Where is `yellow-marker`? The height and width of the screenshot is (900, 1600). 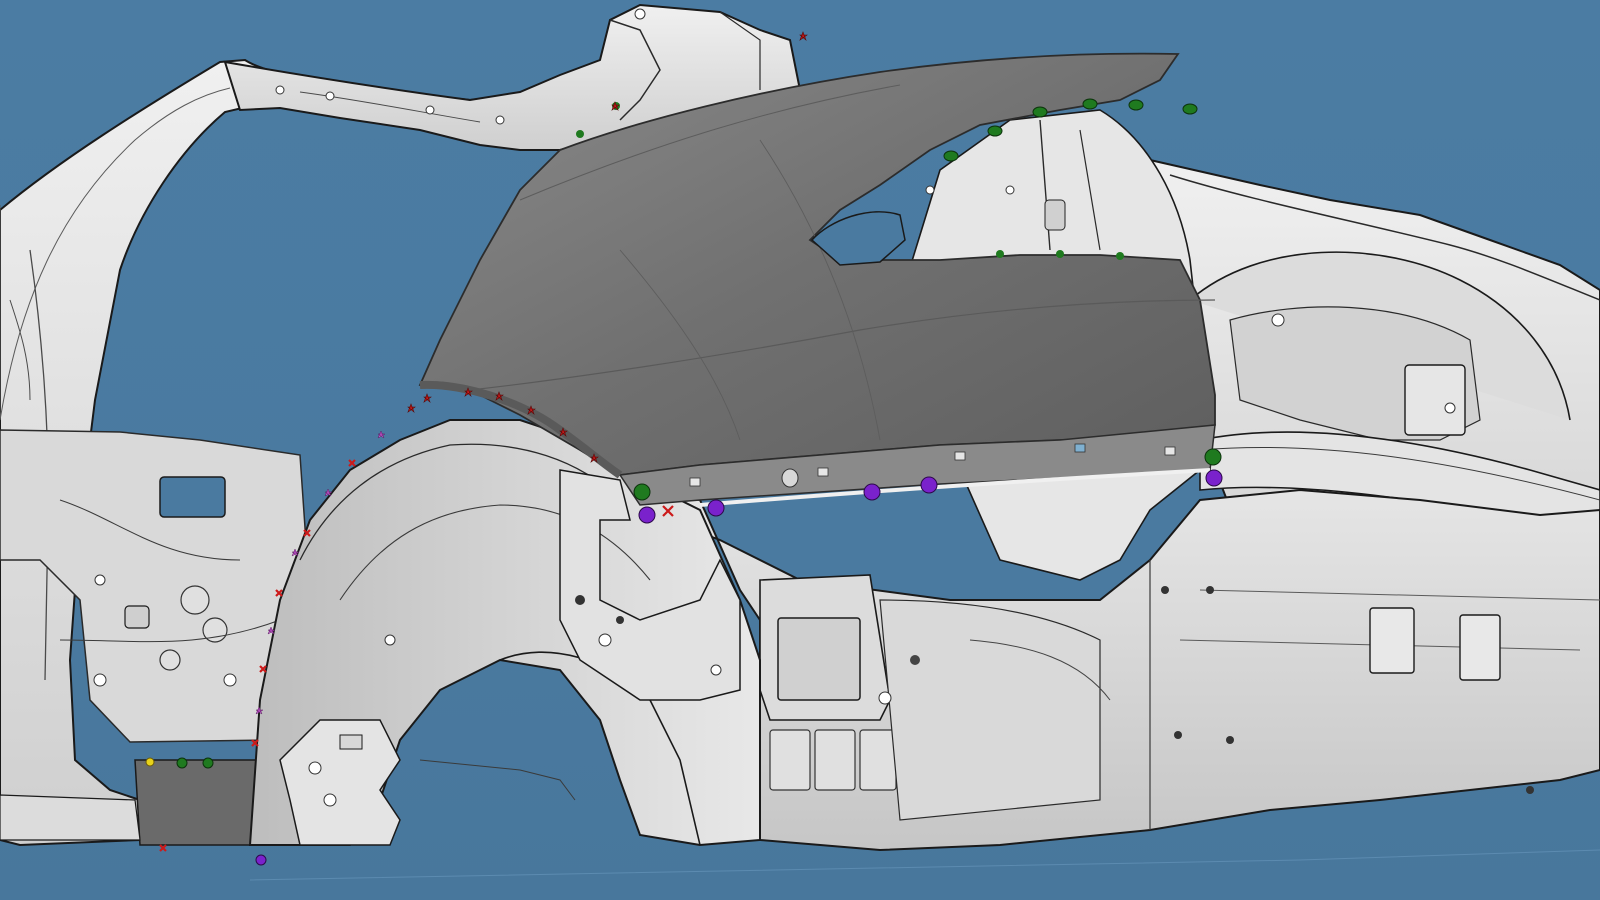 yellow-marker is located at coordinates (150, 762).